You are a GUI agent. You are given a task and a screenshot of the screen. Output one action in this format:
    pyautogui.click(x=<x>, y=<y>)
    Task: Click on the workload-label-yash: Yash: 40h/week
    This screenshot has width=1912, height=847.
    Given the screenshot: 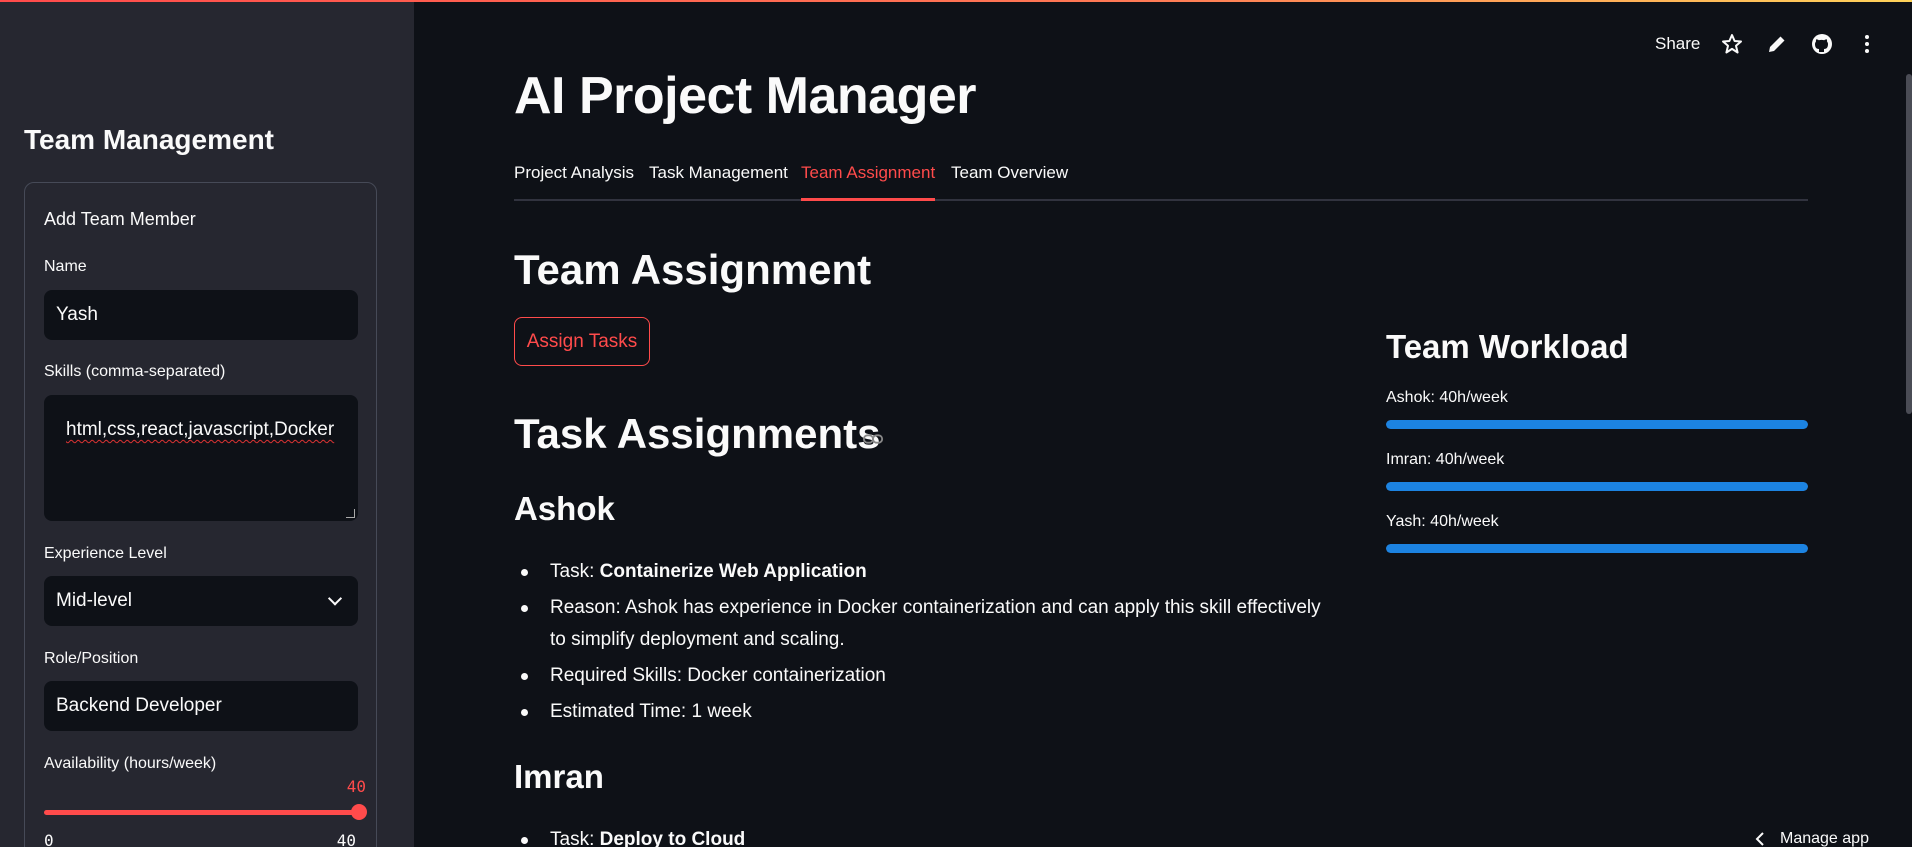 What is the action you would take?
    pyautogui.click(x=1442, y=521)
    